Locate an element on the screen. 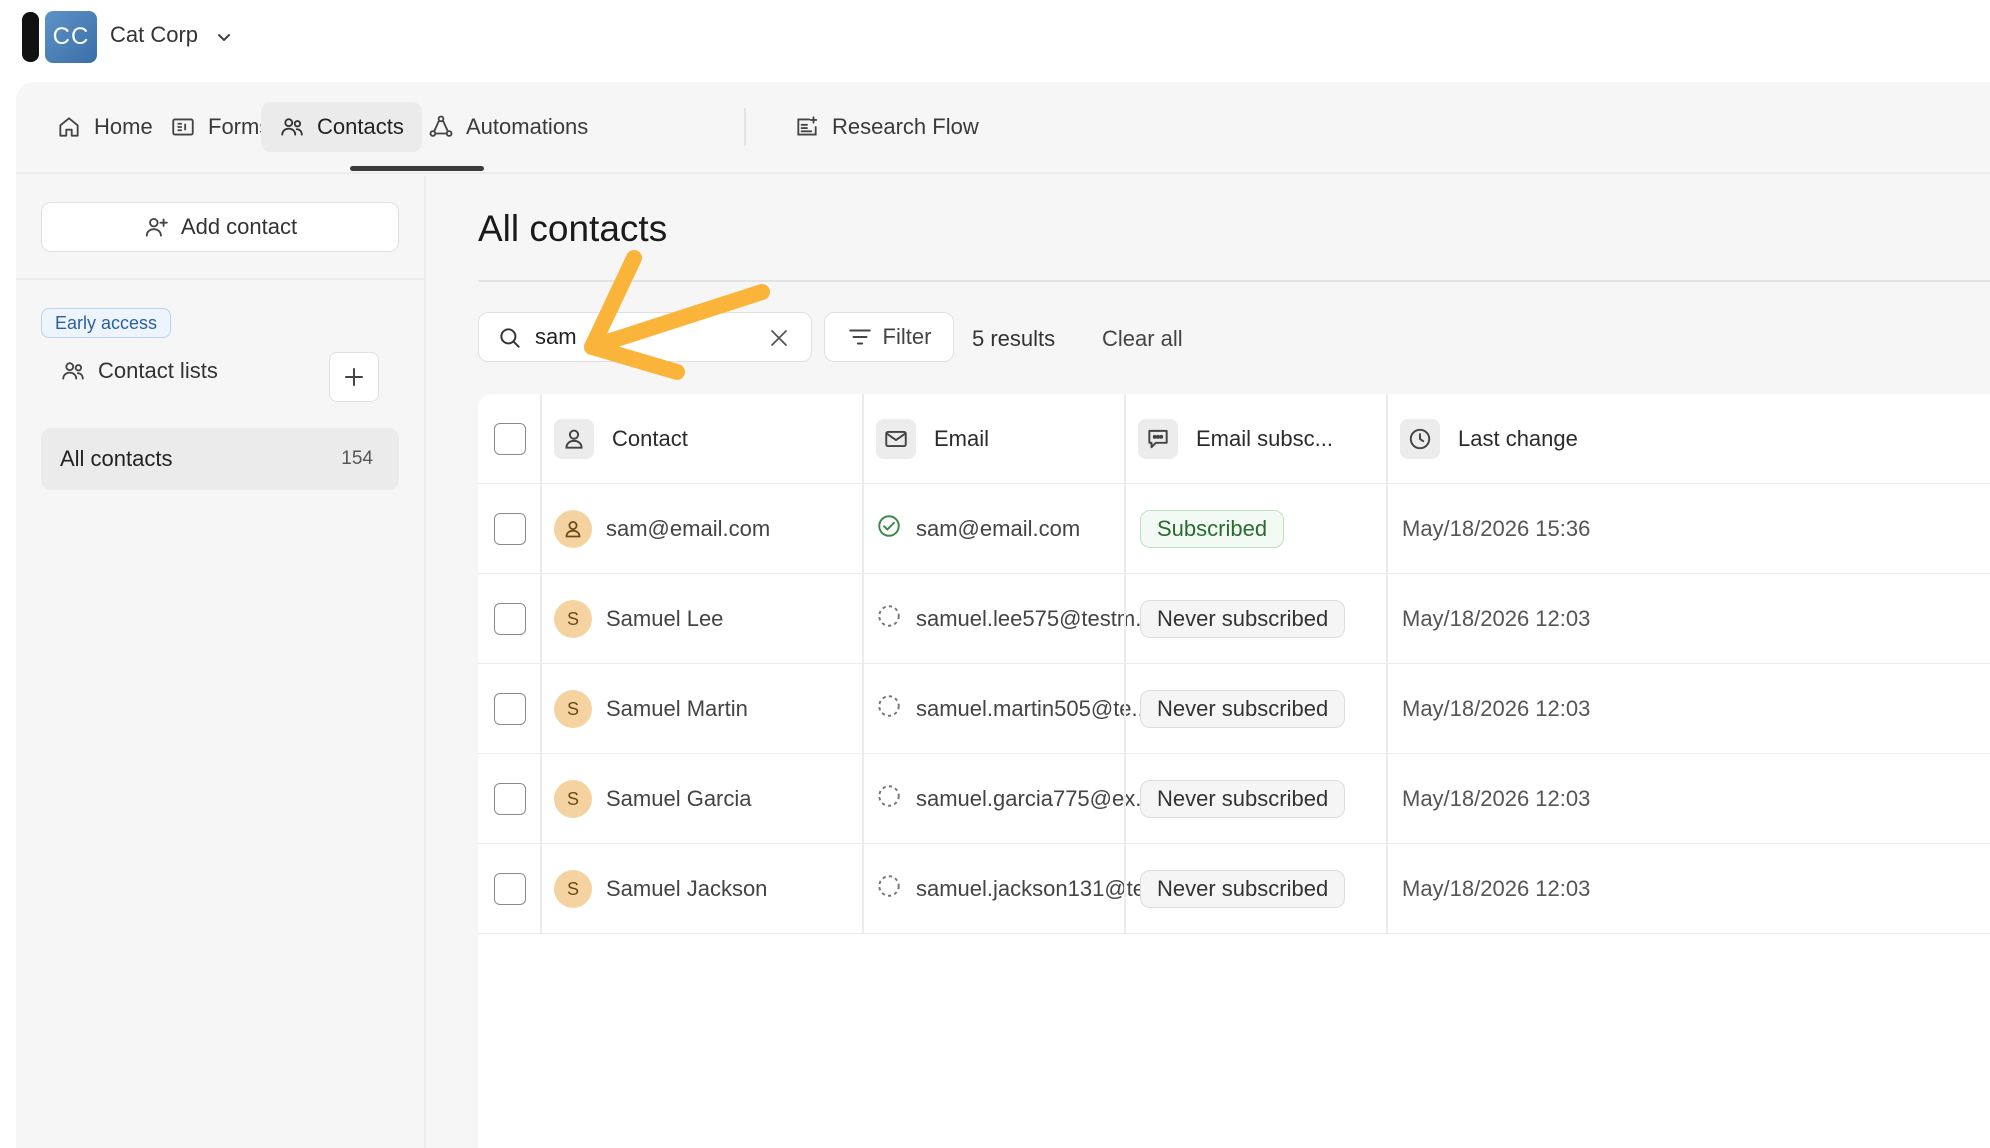 The width and height of the screenshot is (1990, 1148). contact-cell: sam@email.com is located at coordinates (662, 529).